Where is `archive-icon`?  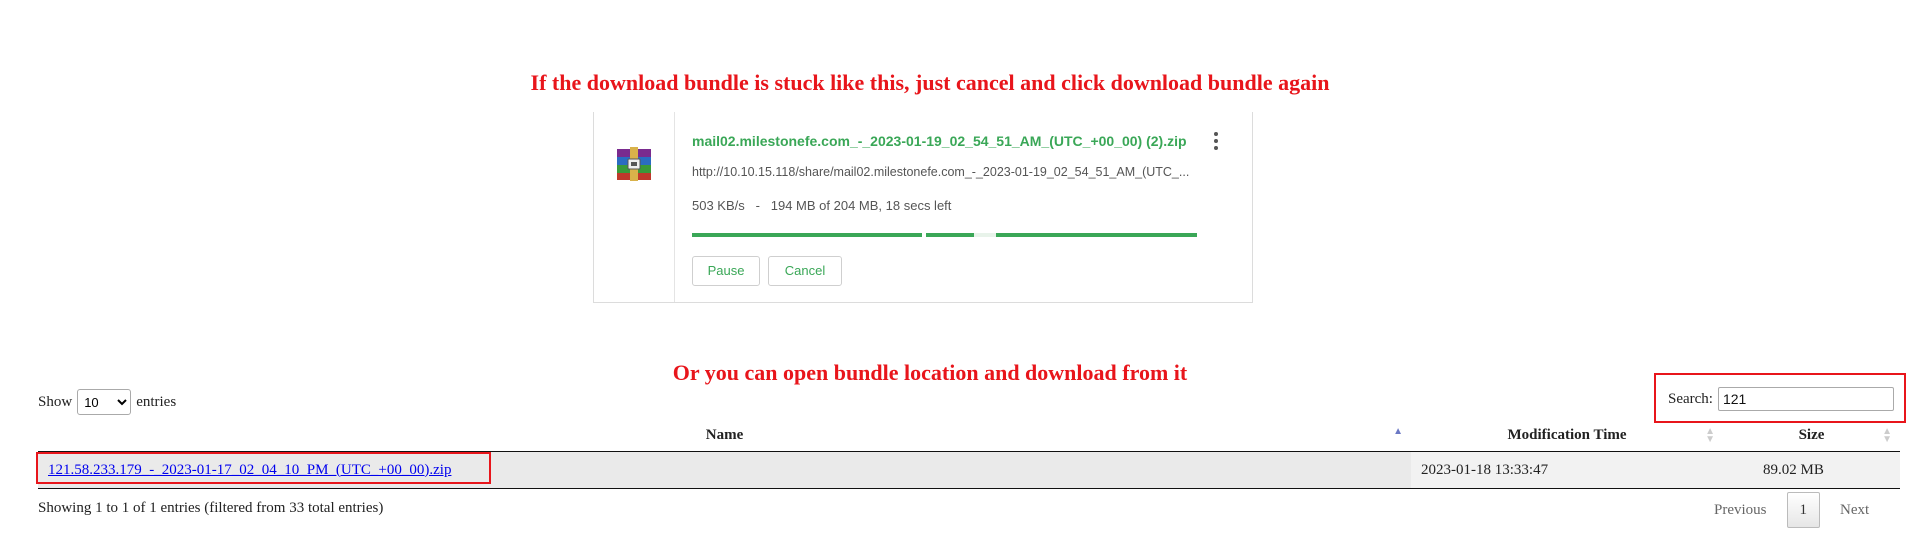
archive-icon is located at coordinates (634, 164).